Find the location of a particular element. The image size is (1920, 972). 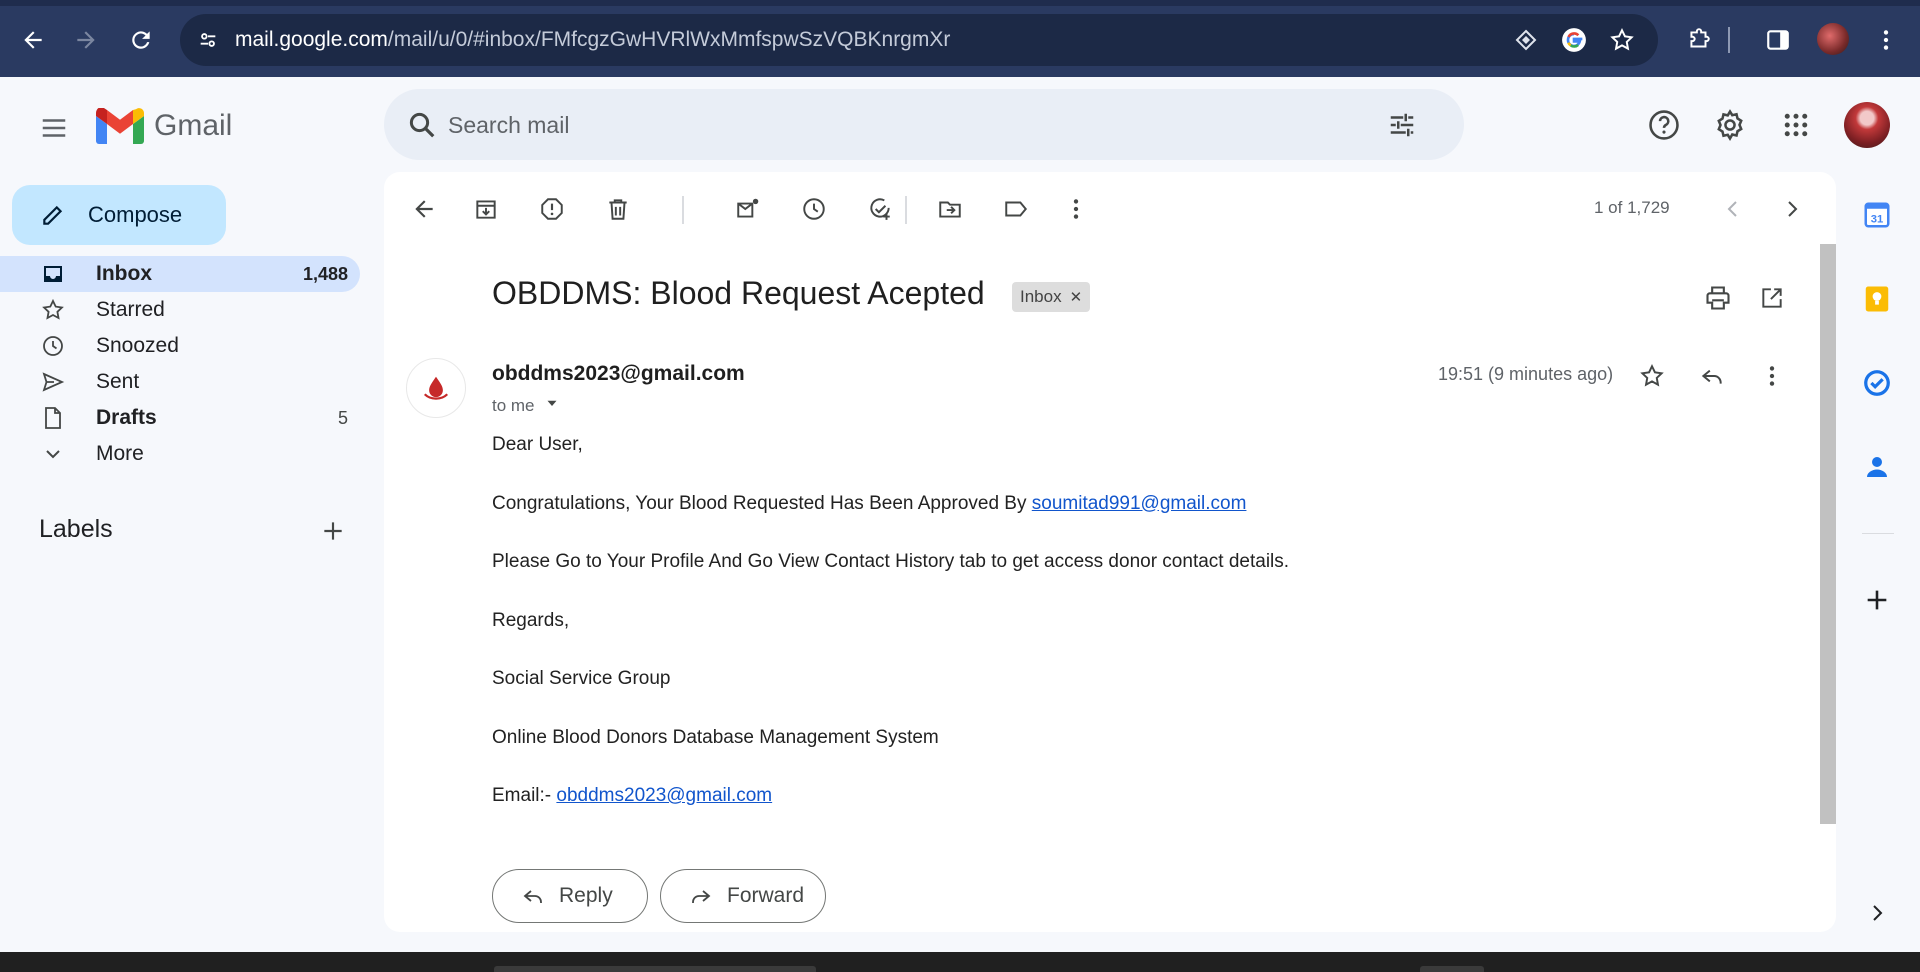

chrome-menu-button is located at coordinates (1886, 40).